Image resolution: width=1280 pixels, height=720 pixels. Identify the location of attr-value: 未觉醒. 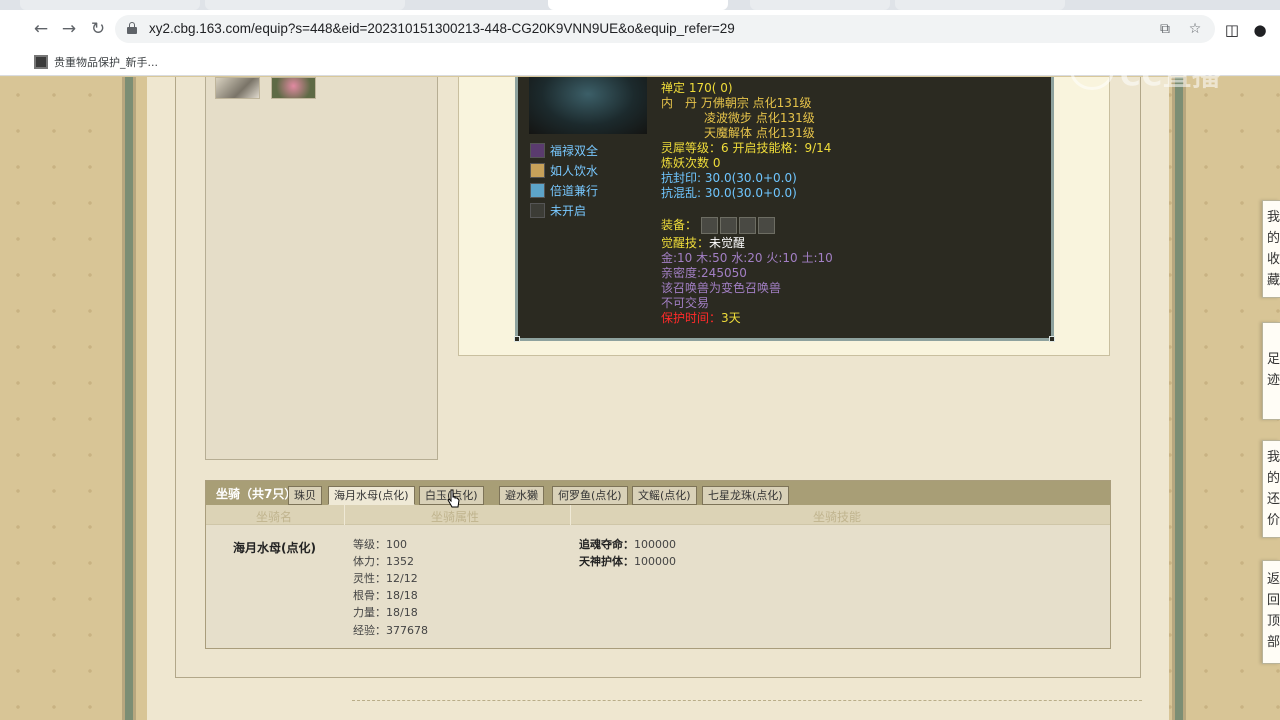
(727, 243).